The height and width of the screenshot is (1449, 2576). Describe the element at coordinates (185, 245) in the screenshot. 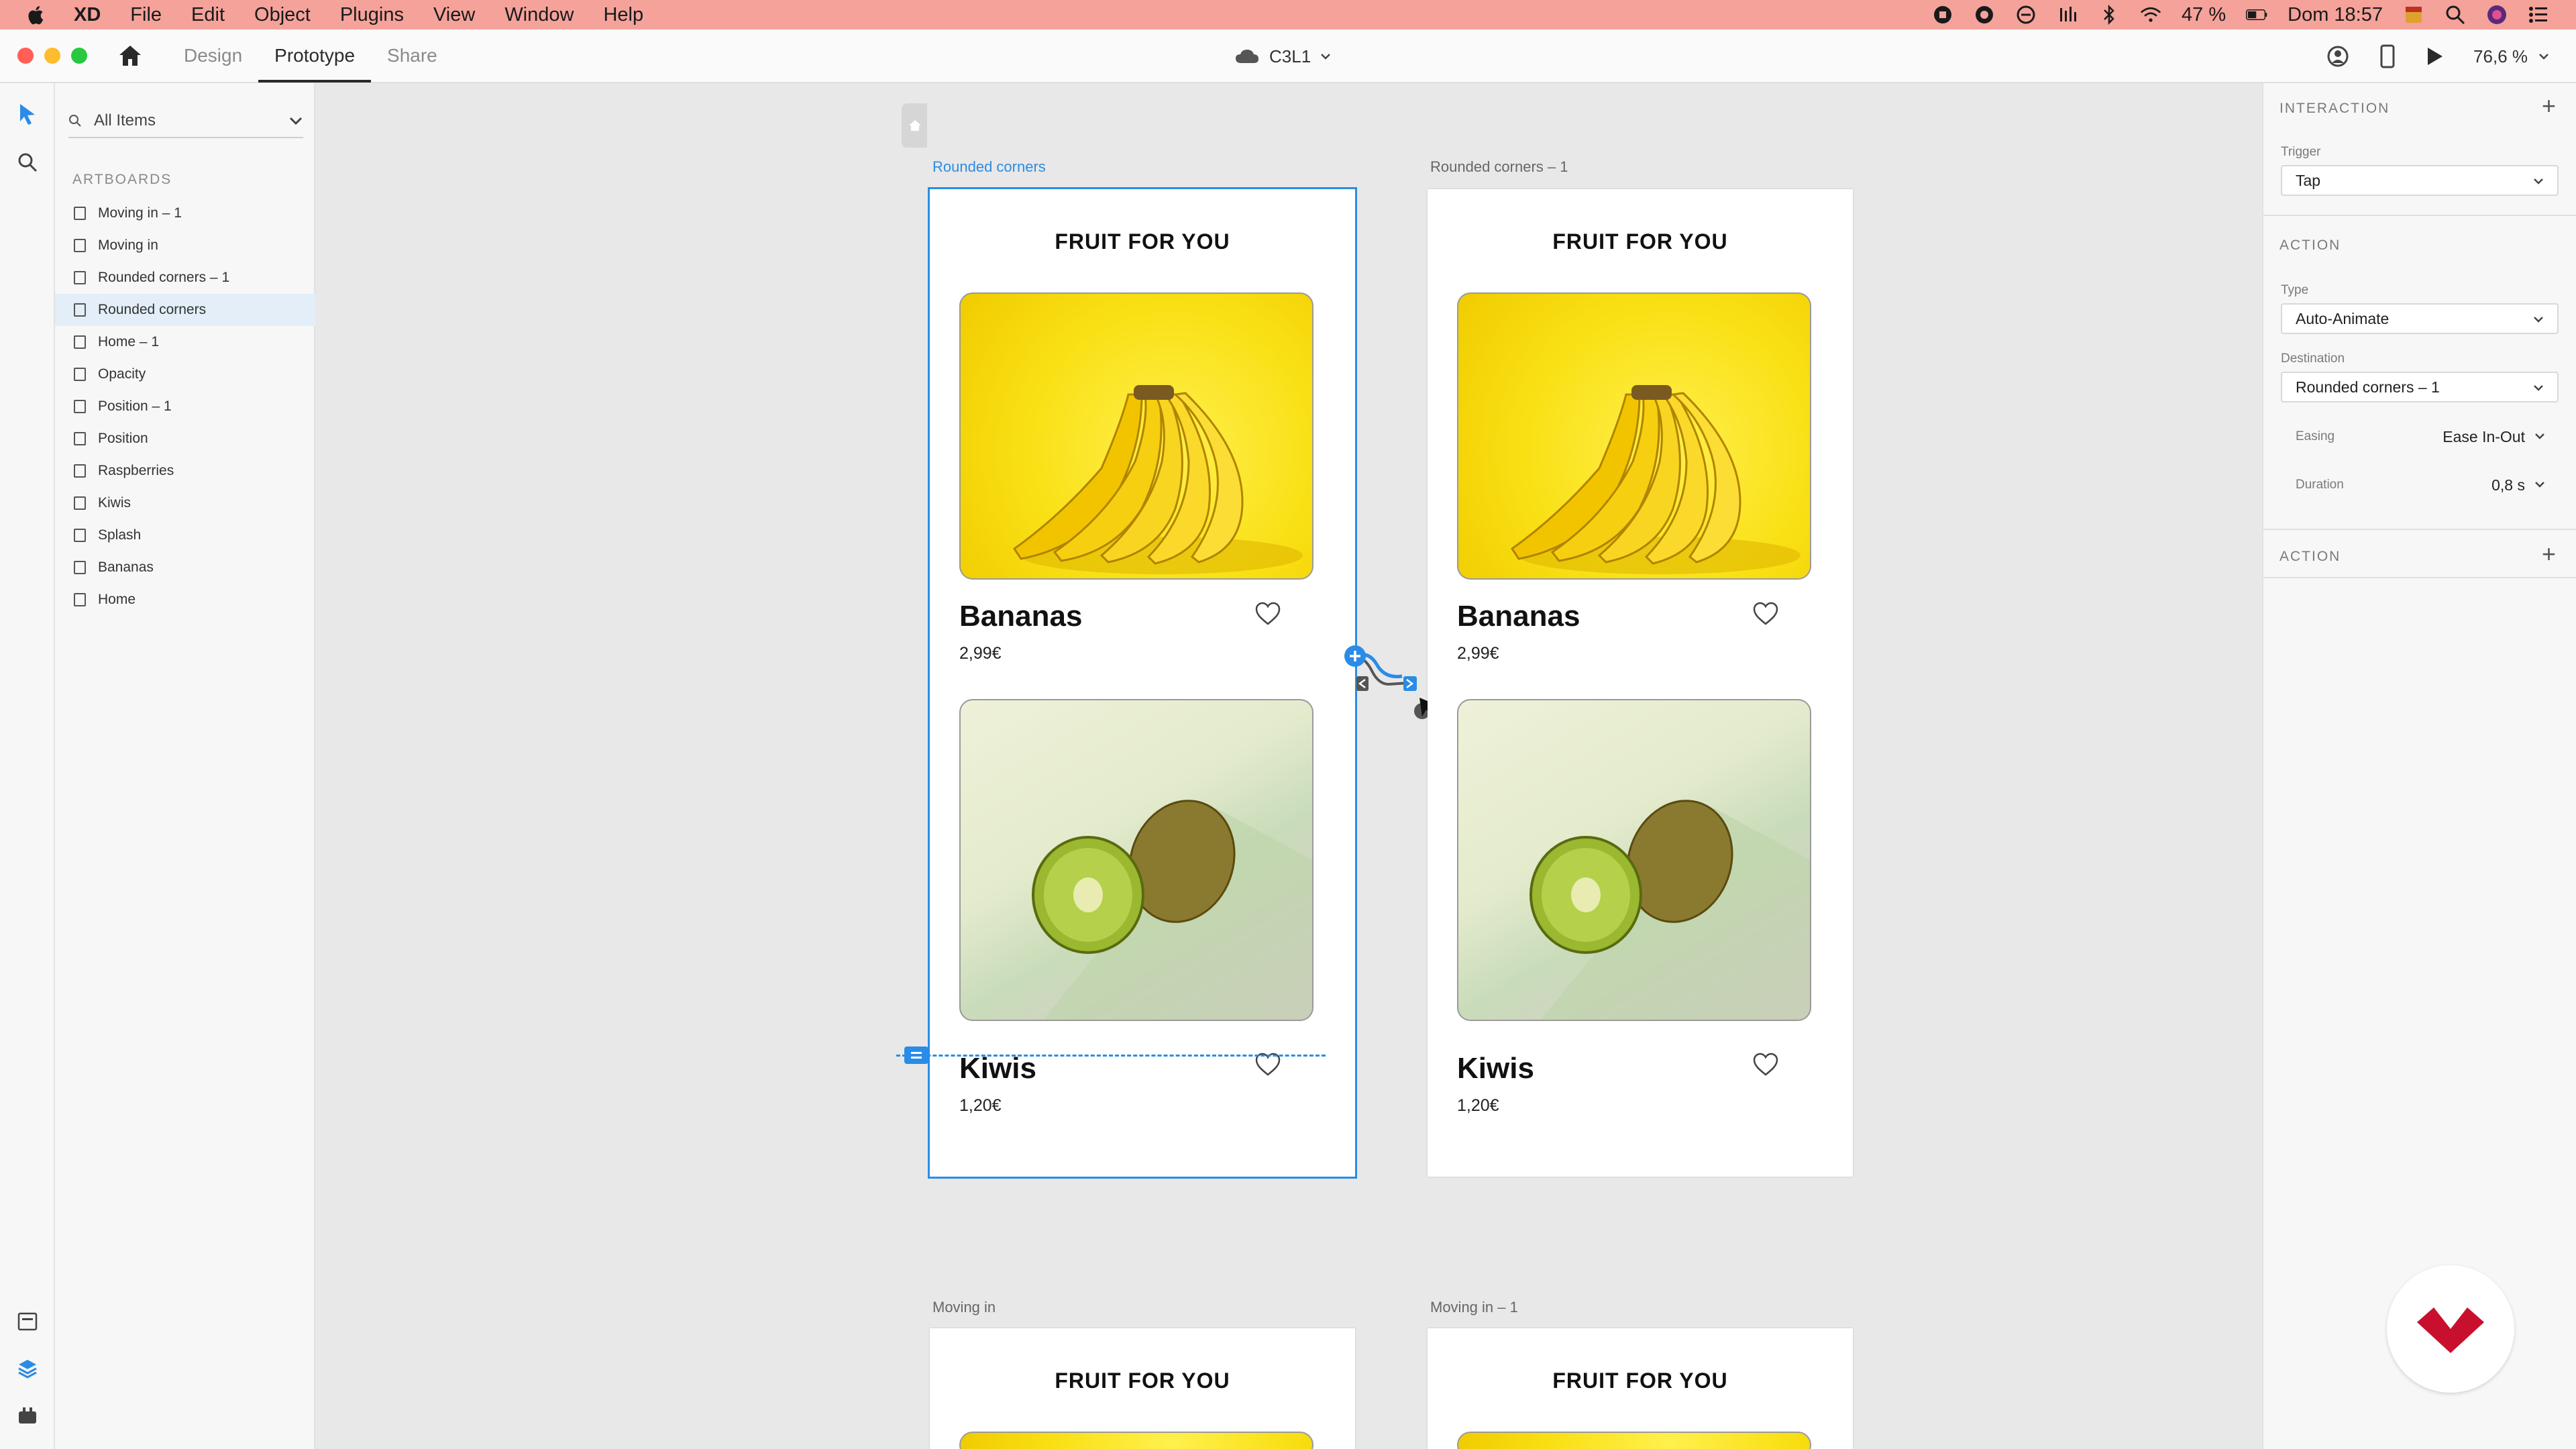

I see `artboard-item: Moving in` at that location.